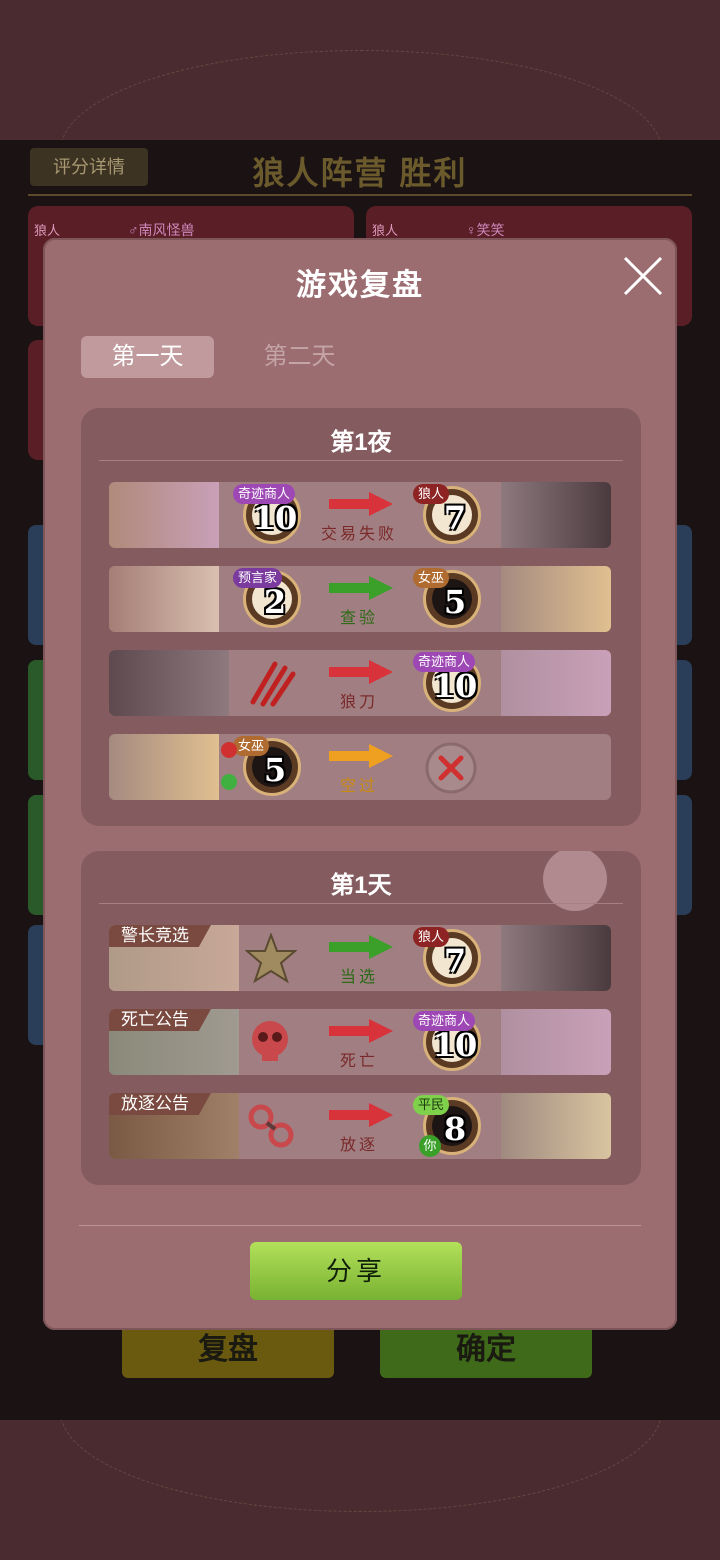  I want to click on skull-icon, so click(270, 1041).